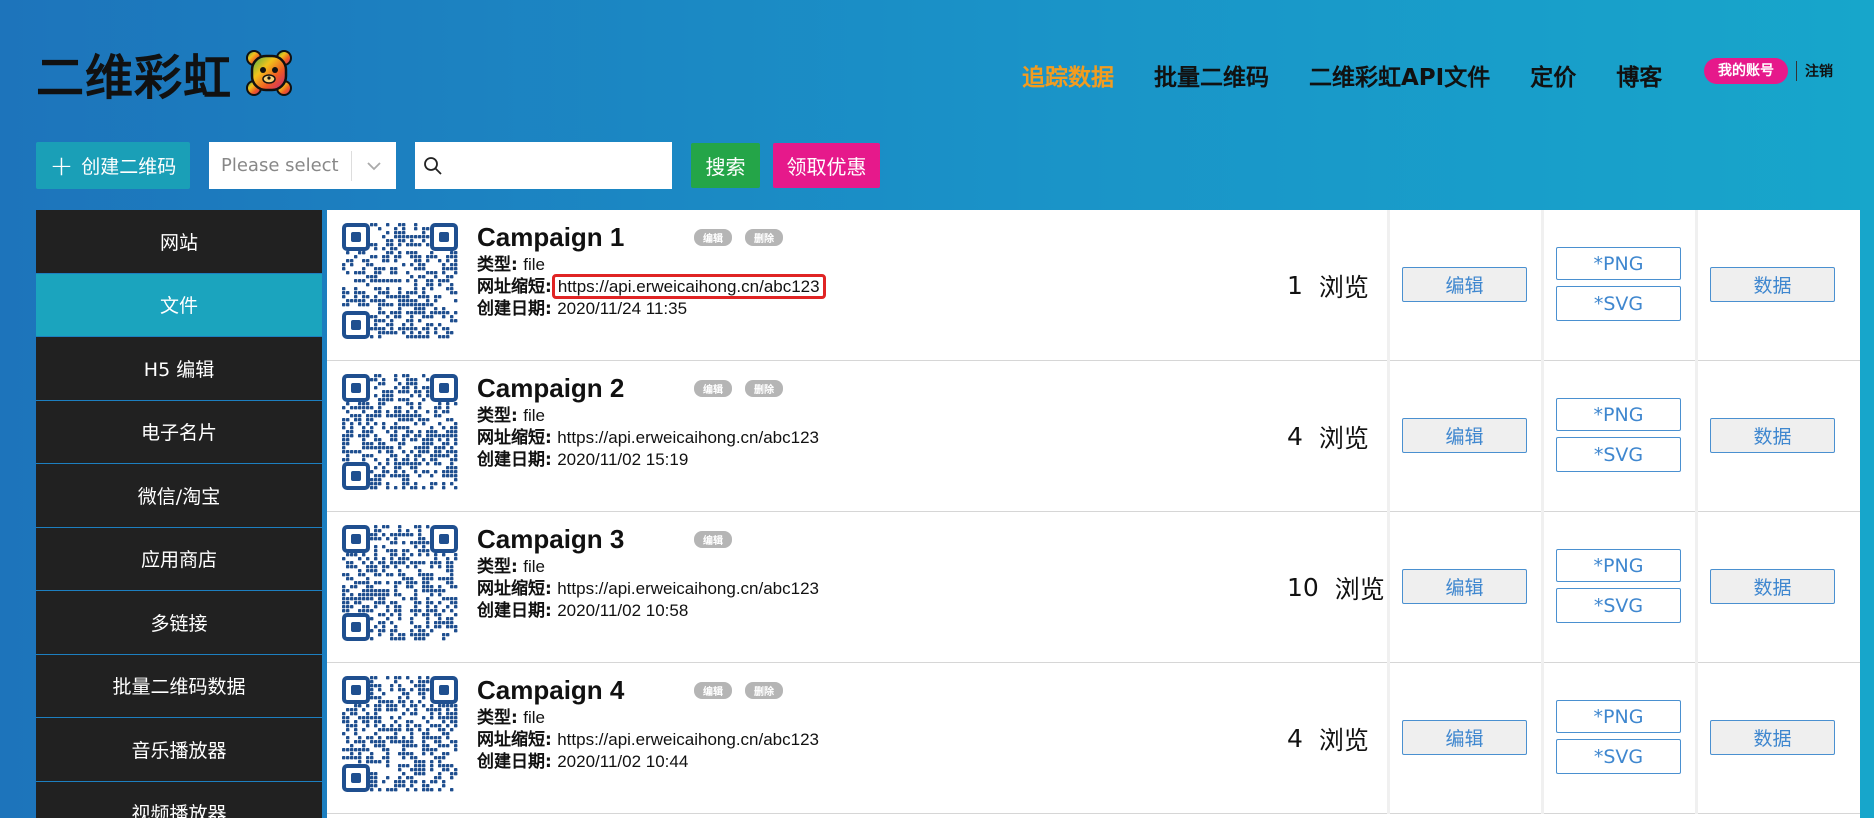 The width and height of the screenshot is (1874, 818). Describe the element at coordinates (1295, 285) in the screenshot. I see `view-count-value: 1` at that location.